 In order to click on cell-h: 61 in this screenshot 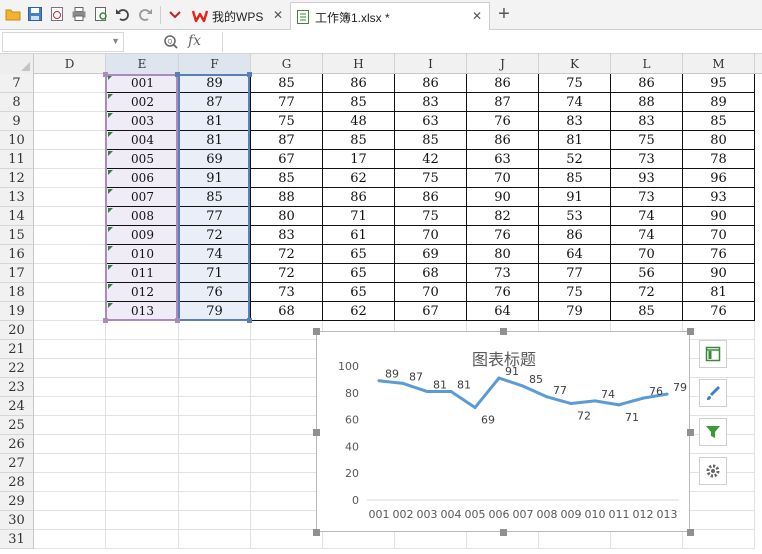, I will do `click(359, 235)`.